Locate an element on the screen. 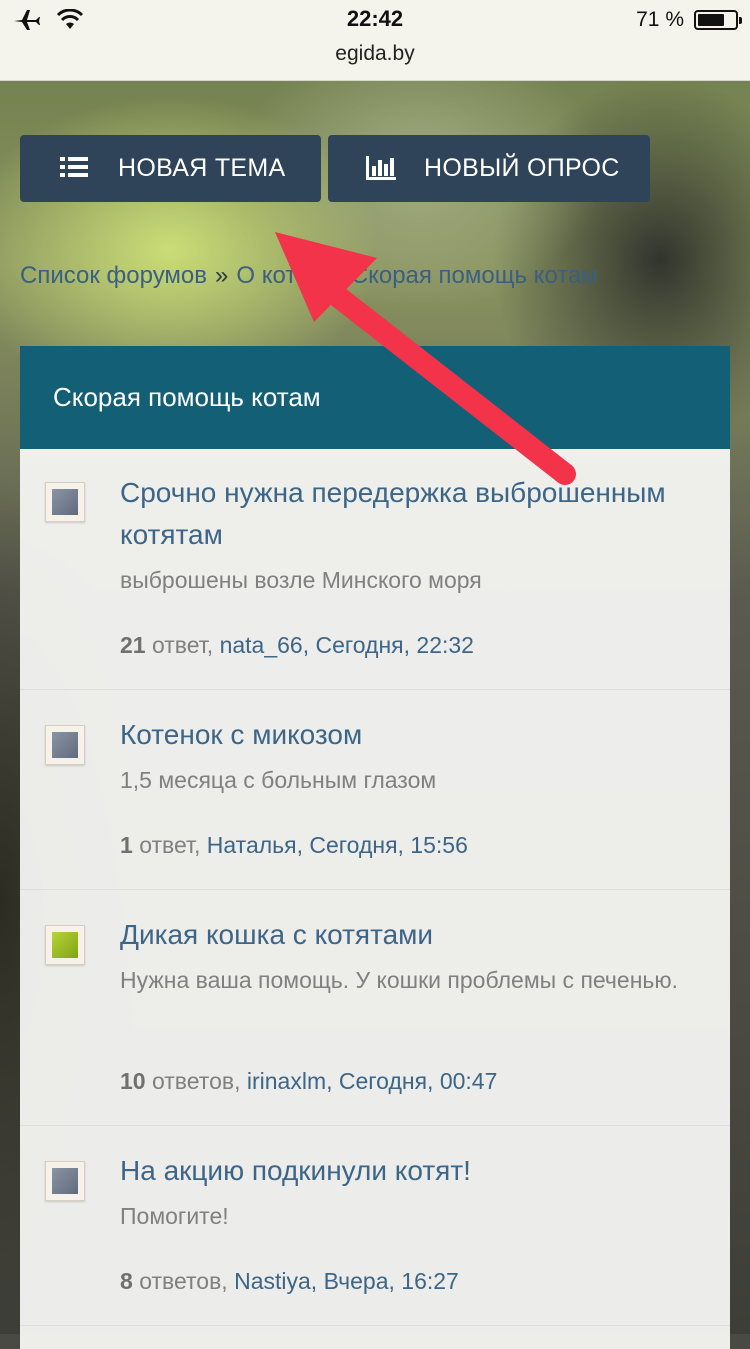 Image resolution: width=750 pixels, height=1349 pixels. topic-description: Помогите! is located at coordinates (174, 1216).